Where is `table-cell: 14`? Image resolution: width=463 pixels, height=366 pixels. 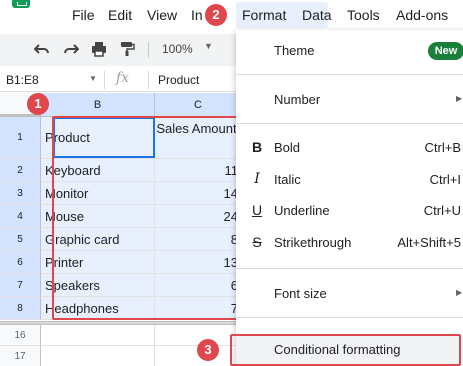
table-cell: 14 is located at coordinates (198, 193).